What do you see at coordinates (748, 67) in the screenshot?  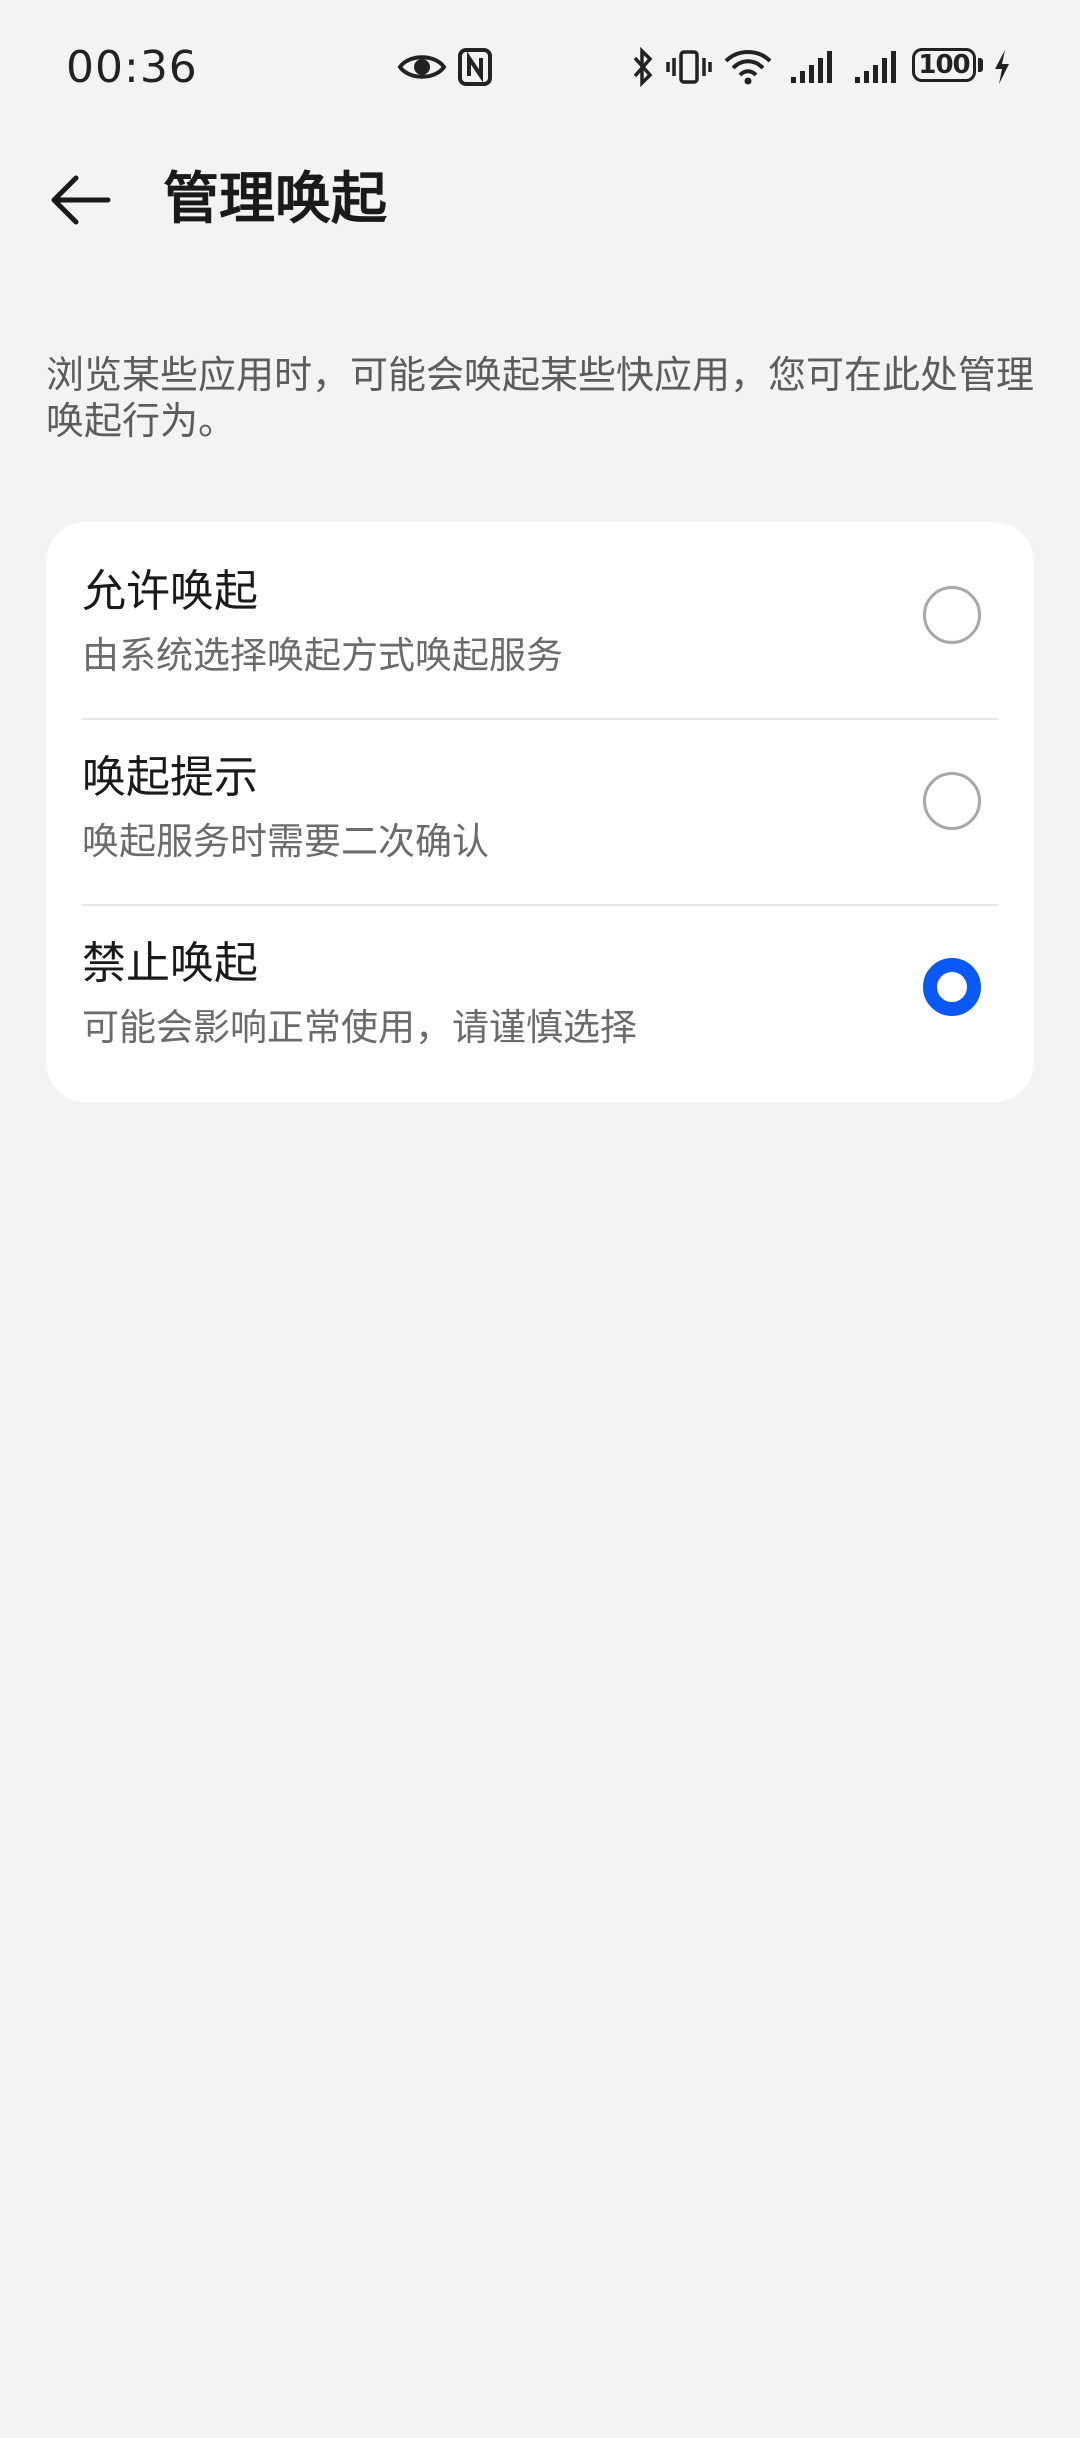 I see `wifi-icon` at bounding box center [748, 67].